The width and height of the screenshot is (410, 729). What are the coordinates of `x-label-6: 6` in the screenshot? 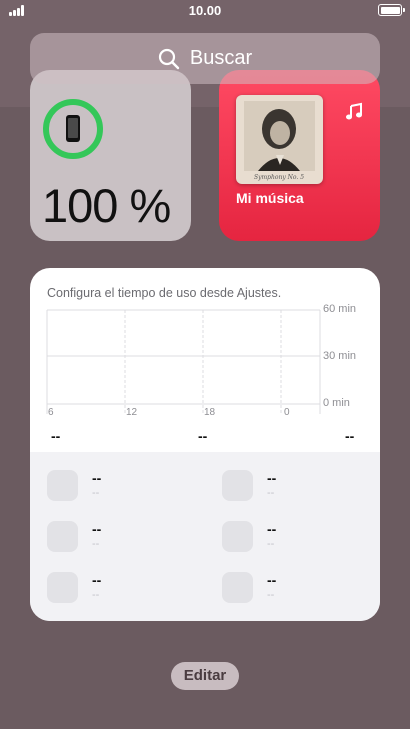 It's located at (51, 412).